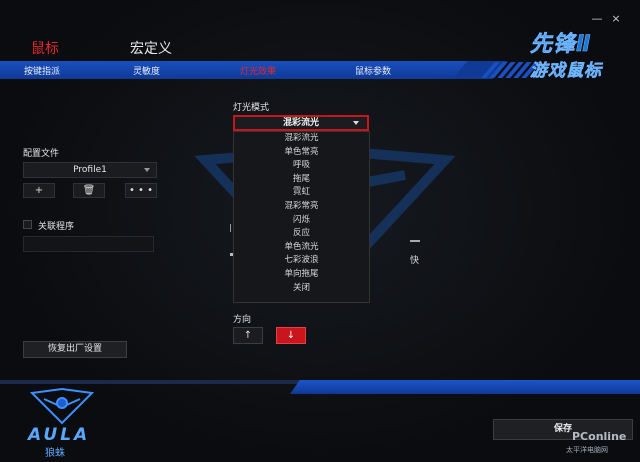 This screenshot has height=462, width=640. I want to click on profile-label: 配置文件, so click(41, 154).